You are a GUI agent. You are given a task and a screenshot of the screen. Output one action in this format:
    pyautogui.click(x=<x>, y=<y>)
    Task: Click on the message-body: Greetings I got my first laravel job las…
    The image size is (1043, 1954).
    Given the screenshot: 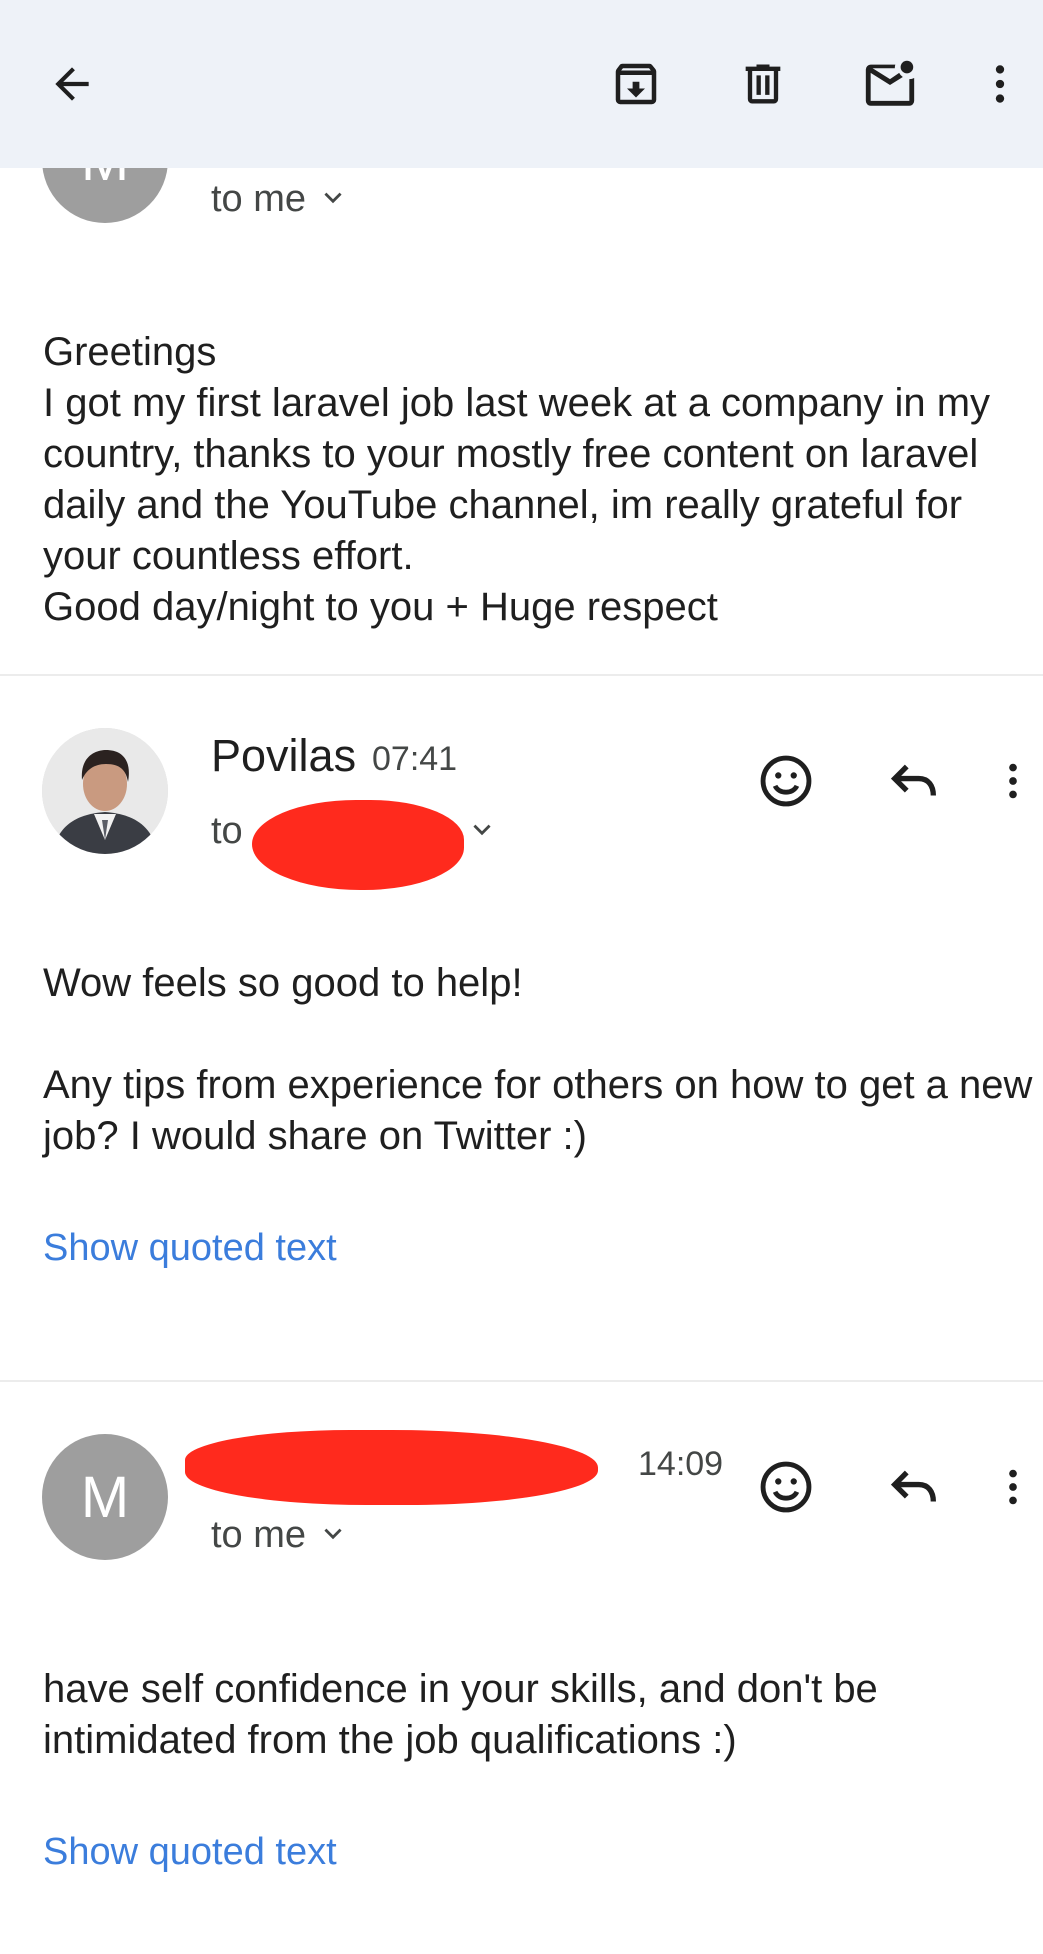 What is the action you would take?
    pyautogui.click(x=517, y=479)
    